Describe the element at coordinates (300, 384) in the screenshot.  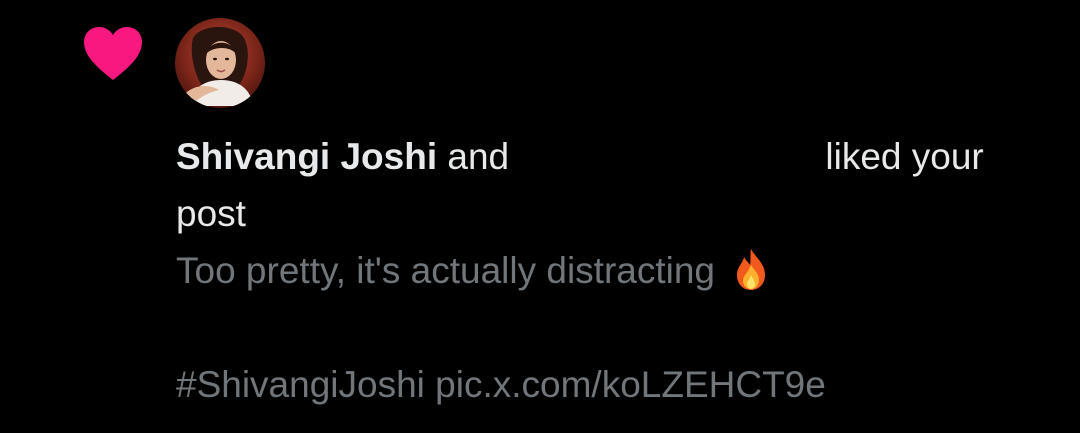
I see `hashtag-link: #ShivangiJoshi` at that location.